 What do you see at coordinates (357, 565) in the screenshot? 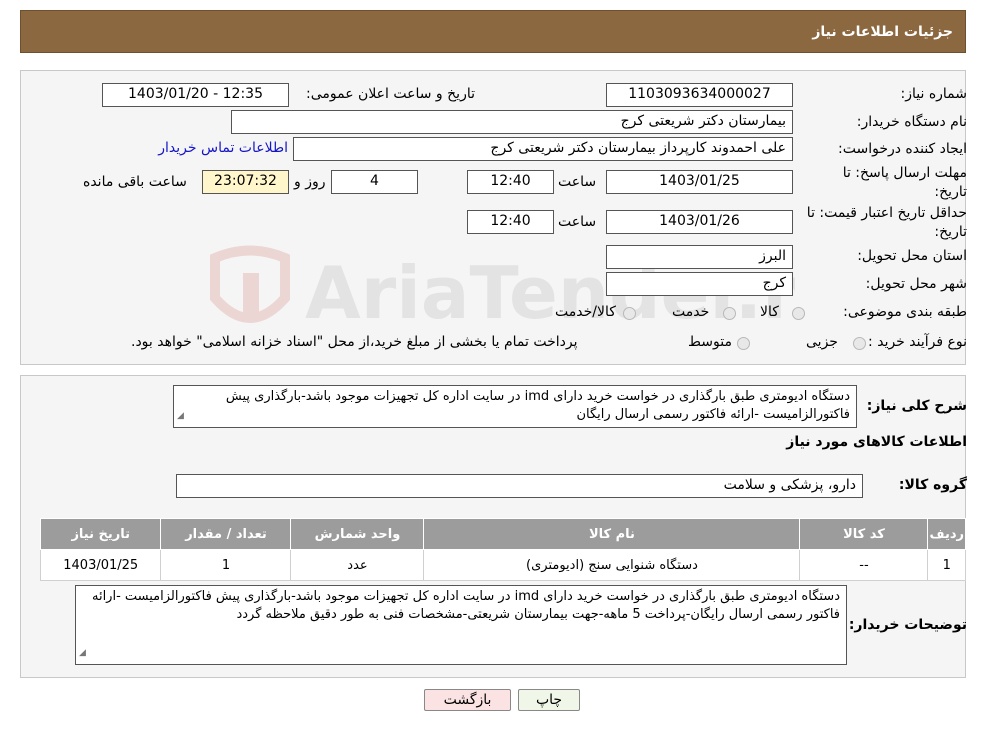
I see `row-unit-cell: عدد` at bounding box center [357, 565].